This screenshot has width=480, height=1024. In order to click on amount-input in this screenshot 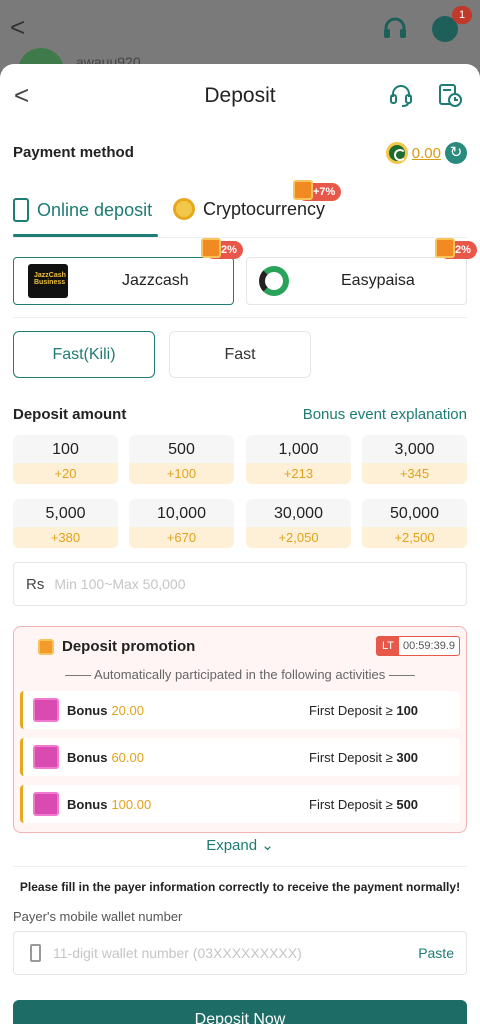, I will do `click(244, 584)`.